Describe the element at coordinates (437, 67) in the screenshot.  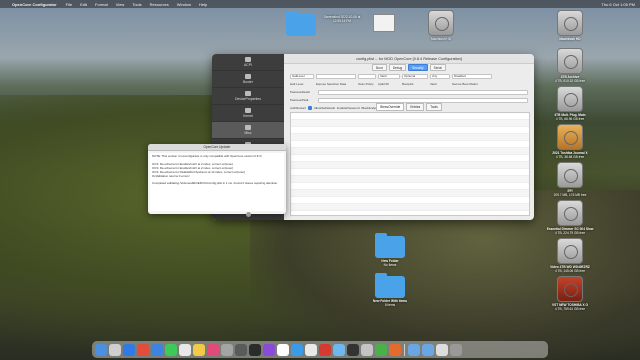
I see `tab-serial: Serial` at that location.